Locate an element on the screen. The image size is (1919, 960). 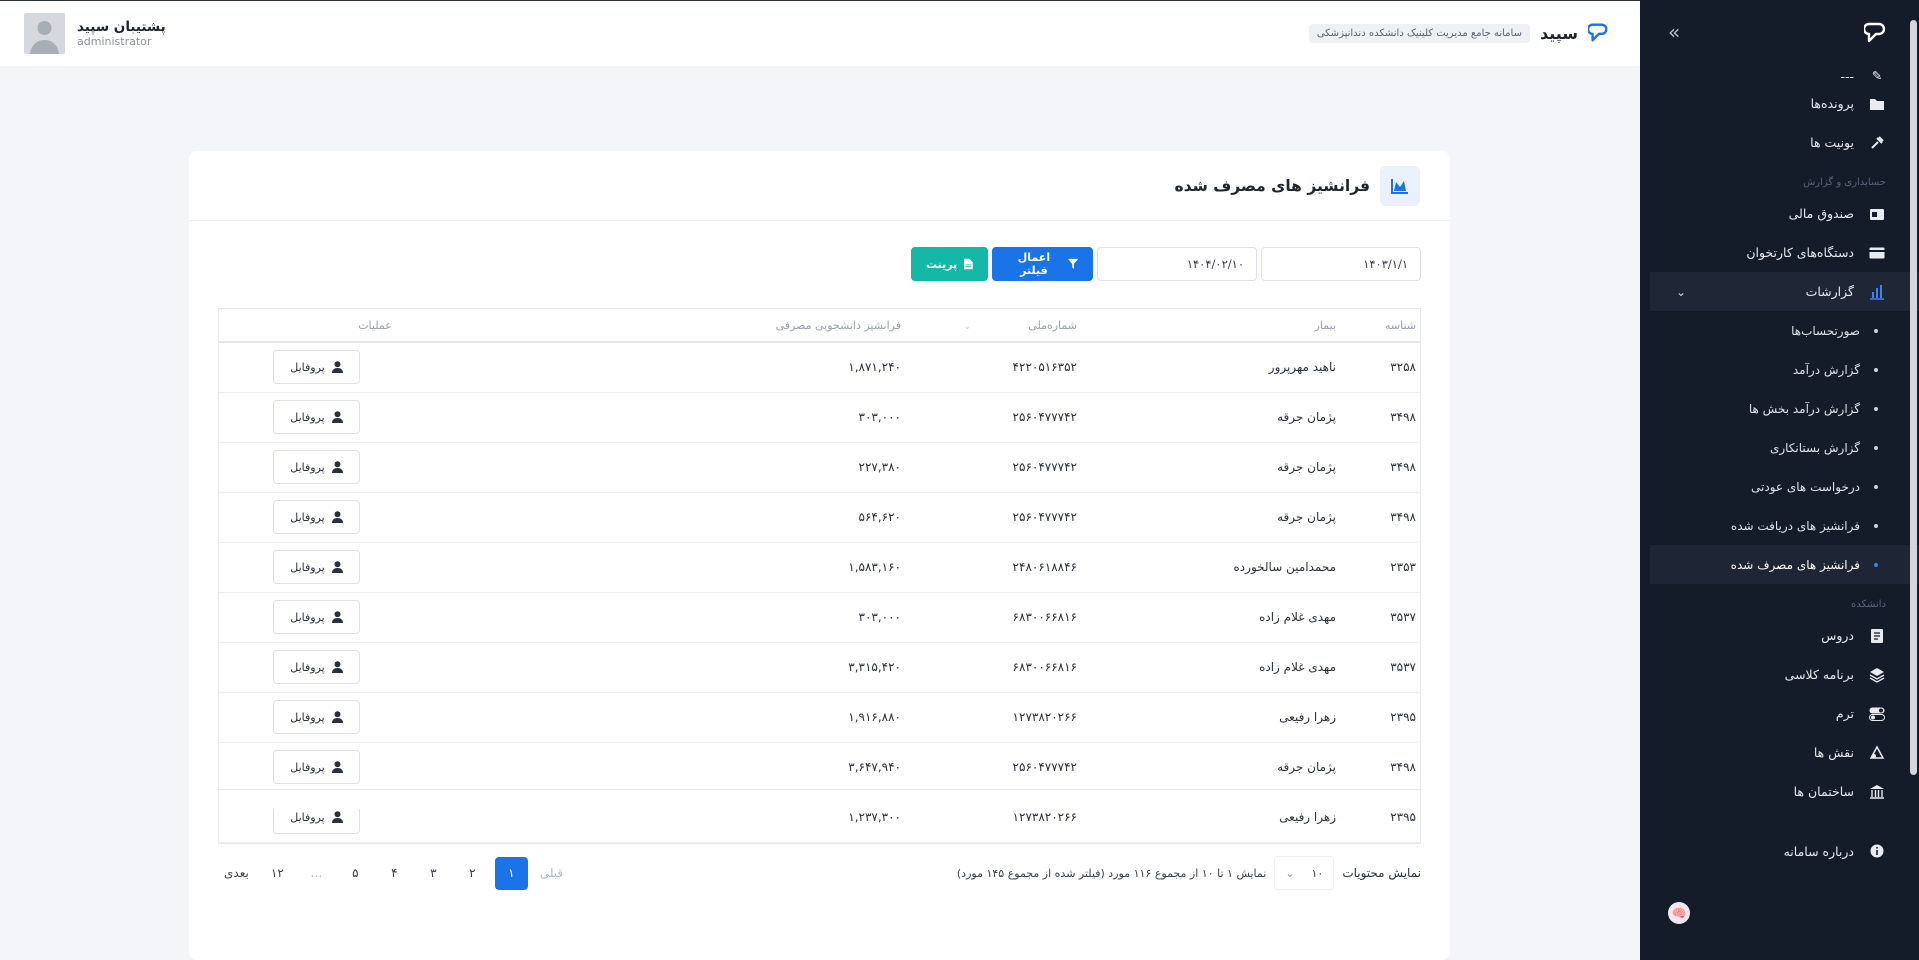
sidebar-item-units: یونیت ها is located at coordinates (1784, 142).